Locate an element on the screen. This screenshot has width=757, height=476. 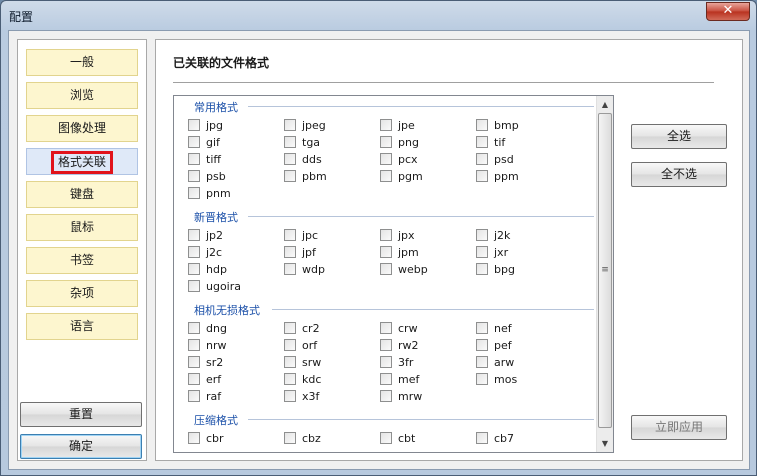
format-checkbox: jpe is located at coordinates (397, 126).